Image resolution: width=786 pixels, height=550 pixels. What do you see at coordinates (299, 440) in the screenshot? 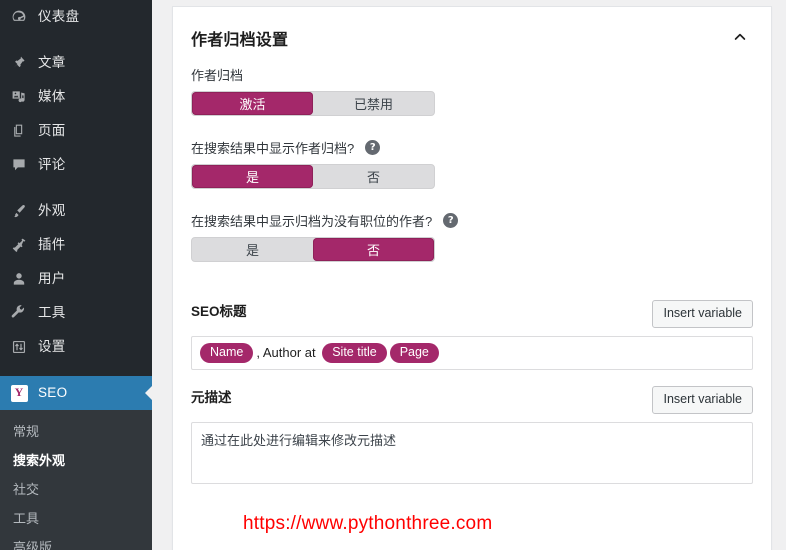
I see `meta-description-placeholder: 通过在此处进行编辑来修改元描述` at bounding box center [299, 440].